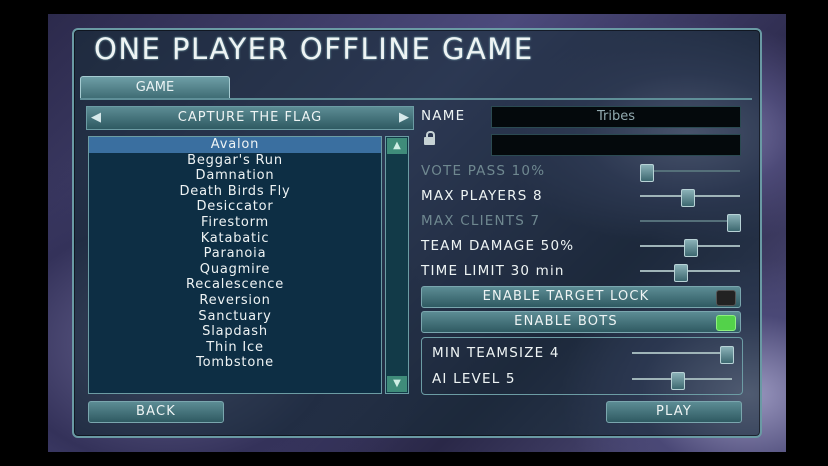 Image resolution: width=828 pixels, height=466 pixels. Describe the element at coordinates (493, 271) in the screenshot. I see `time-limit-label: TIME LIMIT 30 min` at that location.